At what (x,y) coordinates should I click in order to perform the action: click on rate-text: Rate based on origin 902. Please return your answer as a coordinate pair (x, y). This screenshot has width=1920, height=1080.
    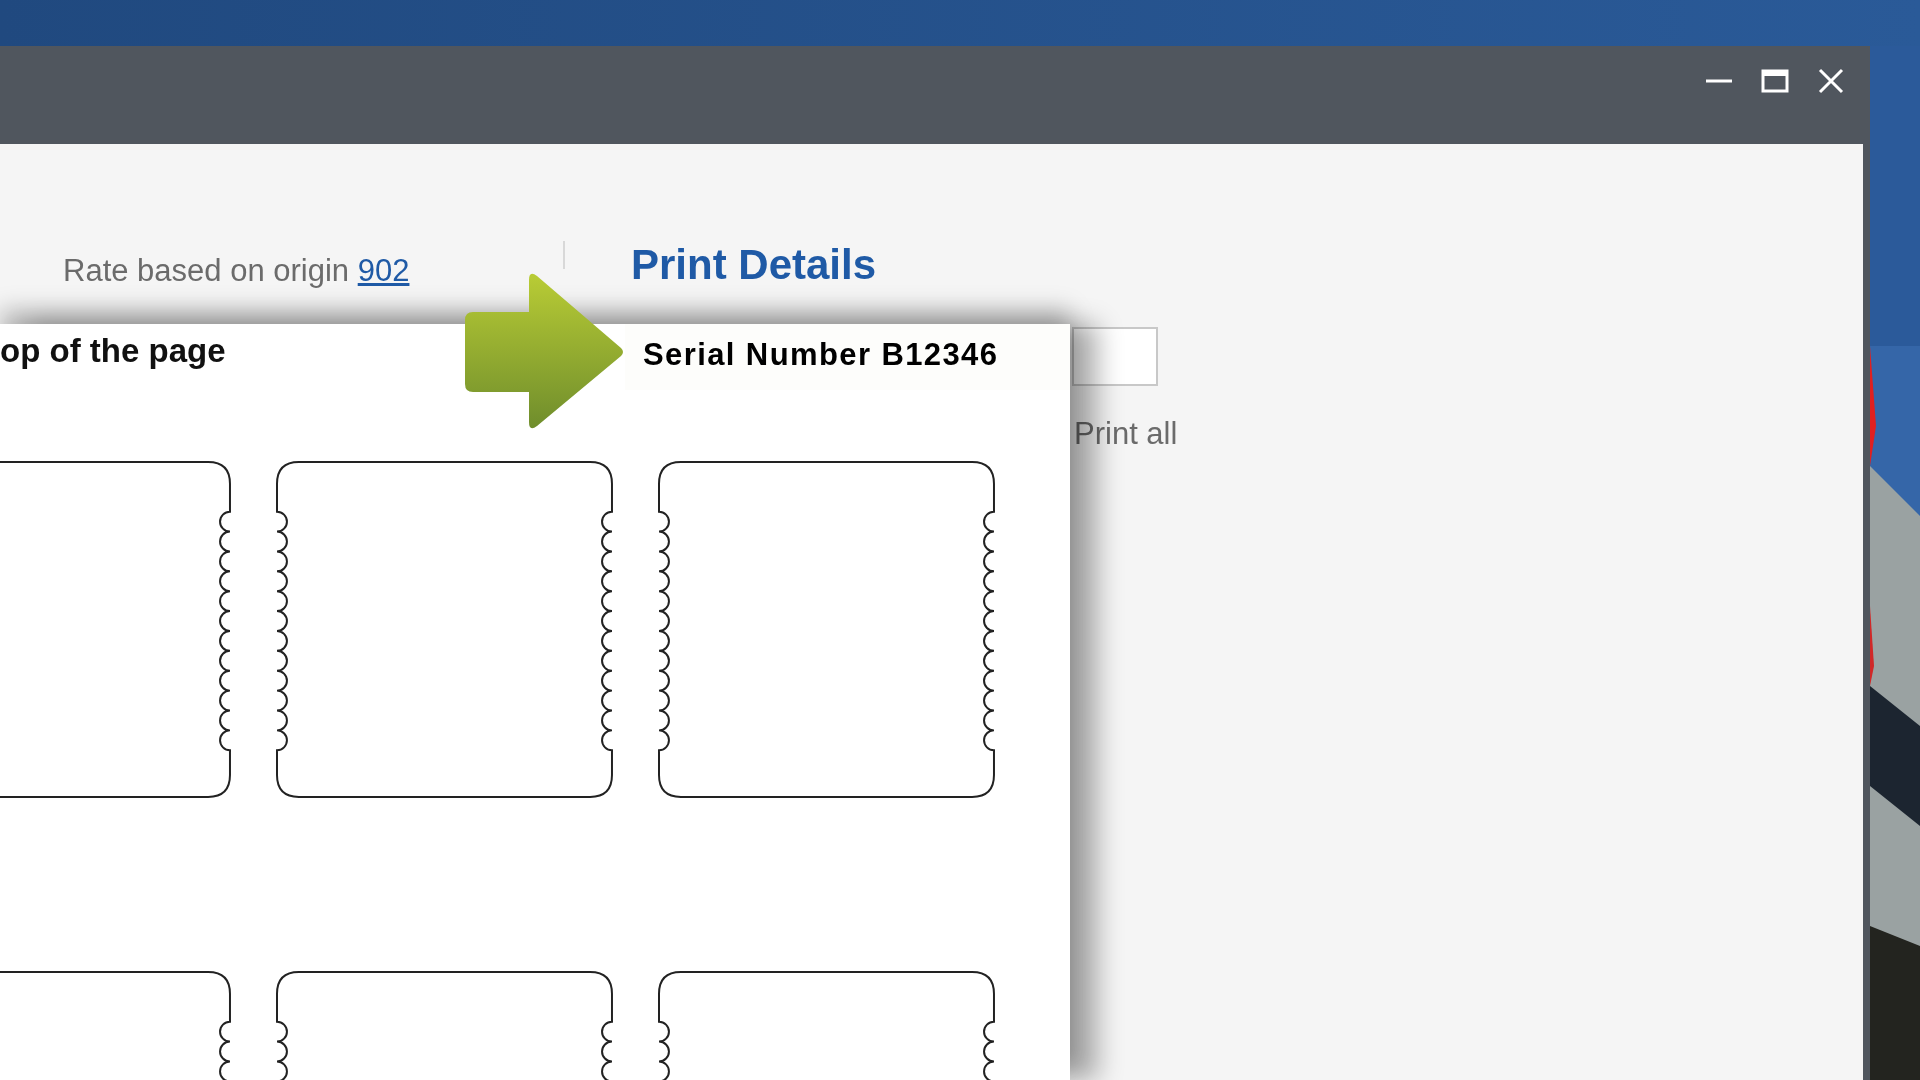
    Looking at the image, I should click on (237, 271).